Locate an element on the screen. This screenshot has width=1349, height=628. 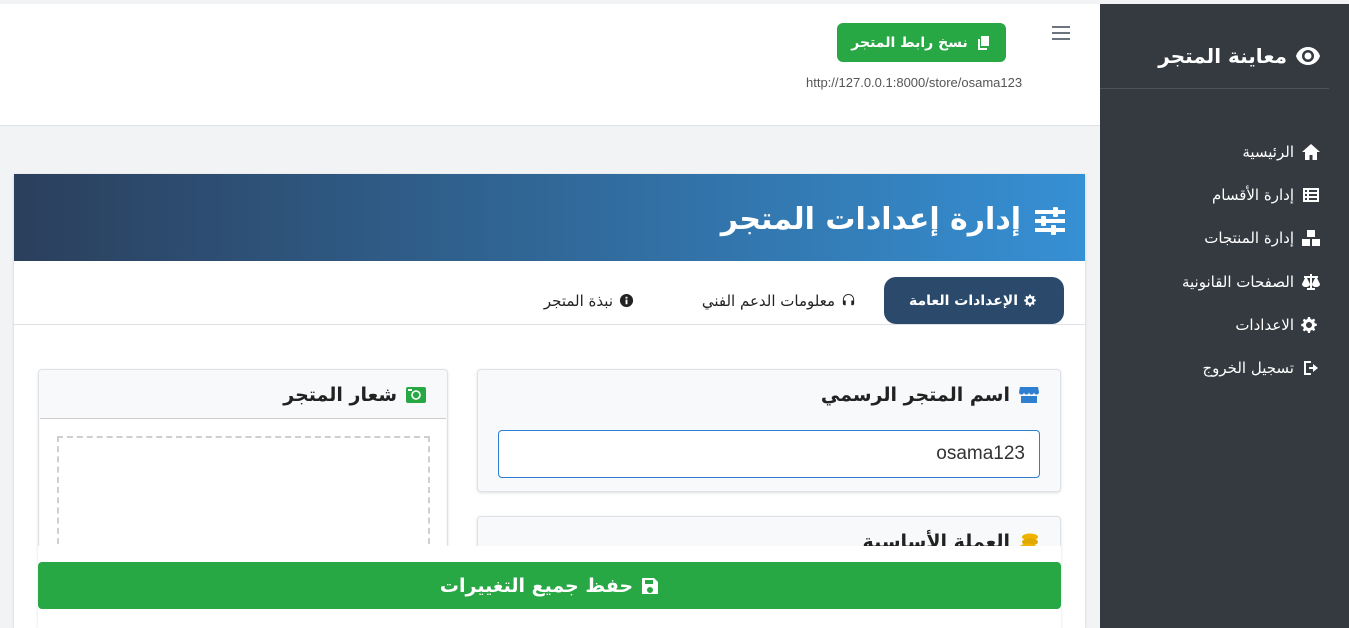
page-title-text: إدارة إعدادات المتجر is located at coordinates (870, 219).